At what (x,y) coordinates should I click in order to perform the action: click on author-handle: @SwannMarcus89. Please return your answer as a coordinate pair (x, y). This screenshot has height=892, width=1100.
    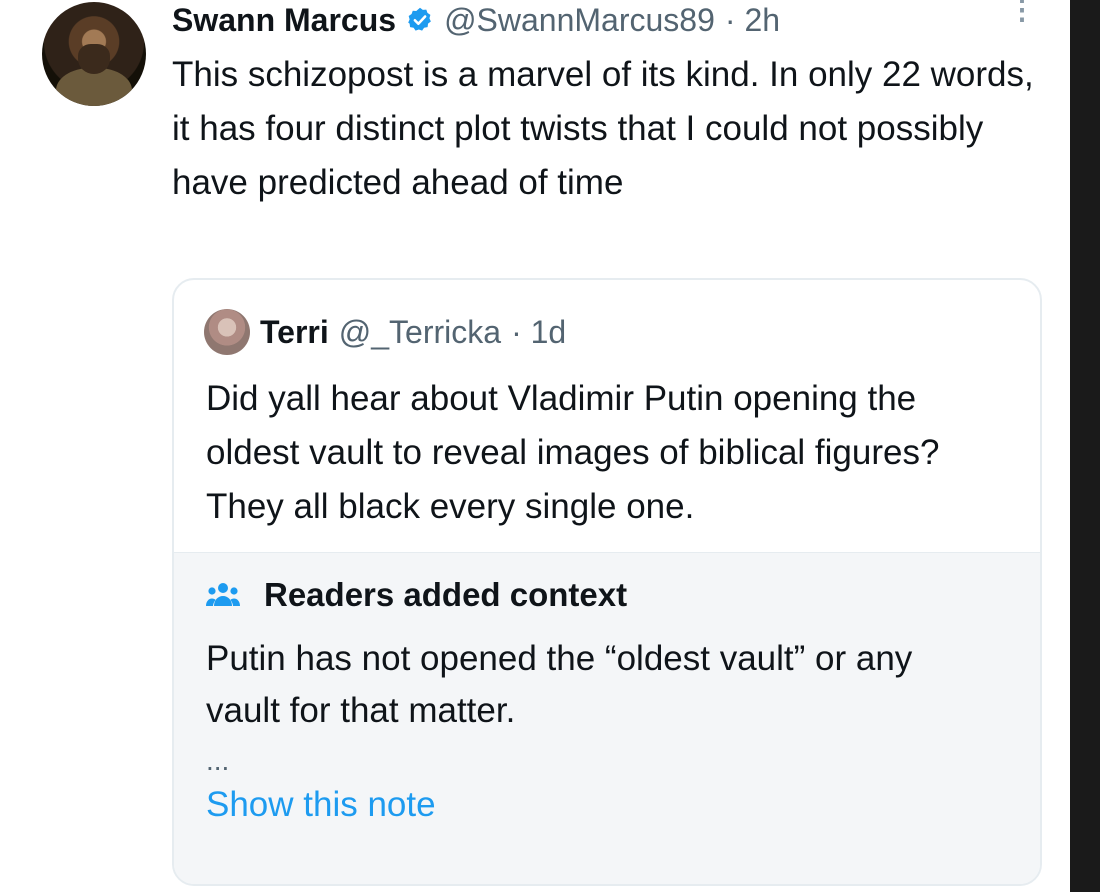
    Looking at the image, I should click on (579, 20).